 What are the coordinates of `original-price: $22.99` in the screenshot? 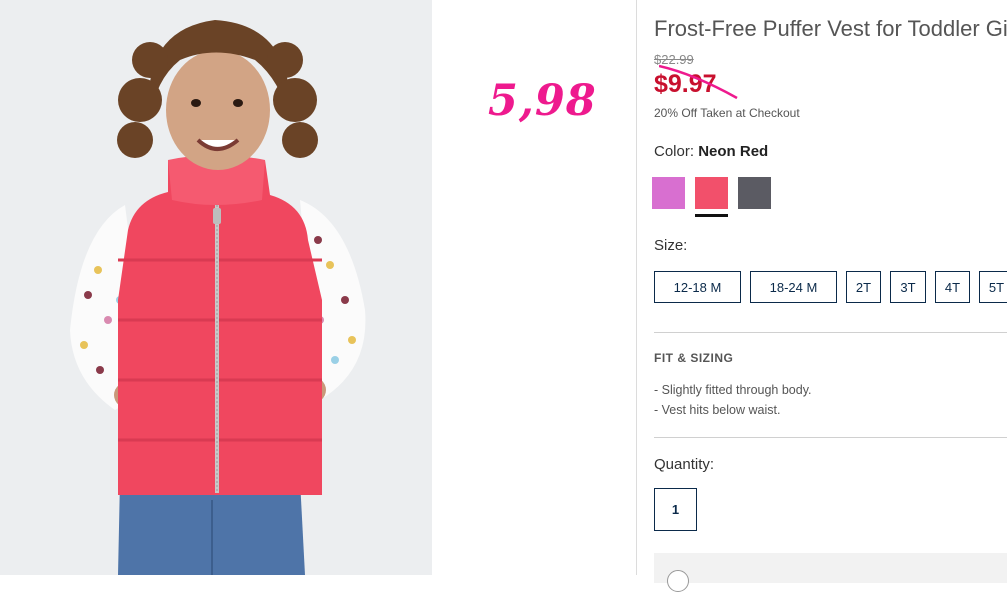 It's located at (674, 59).